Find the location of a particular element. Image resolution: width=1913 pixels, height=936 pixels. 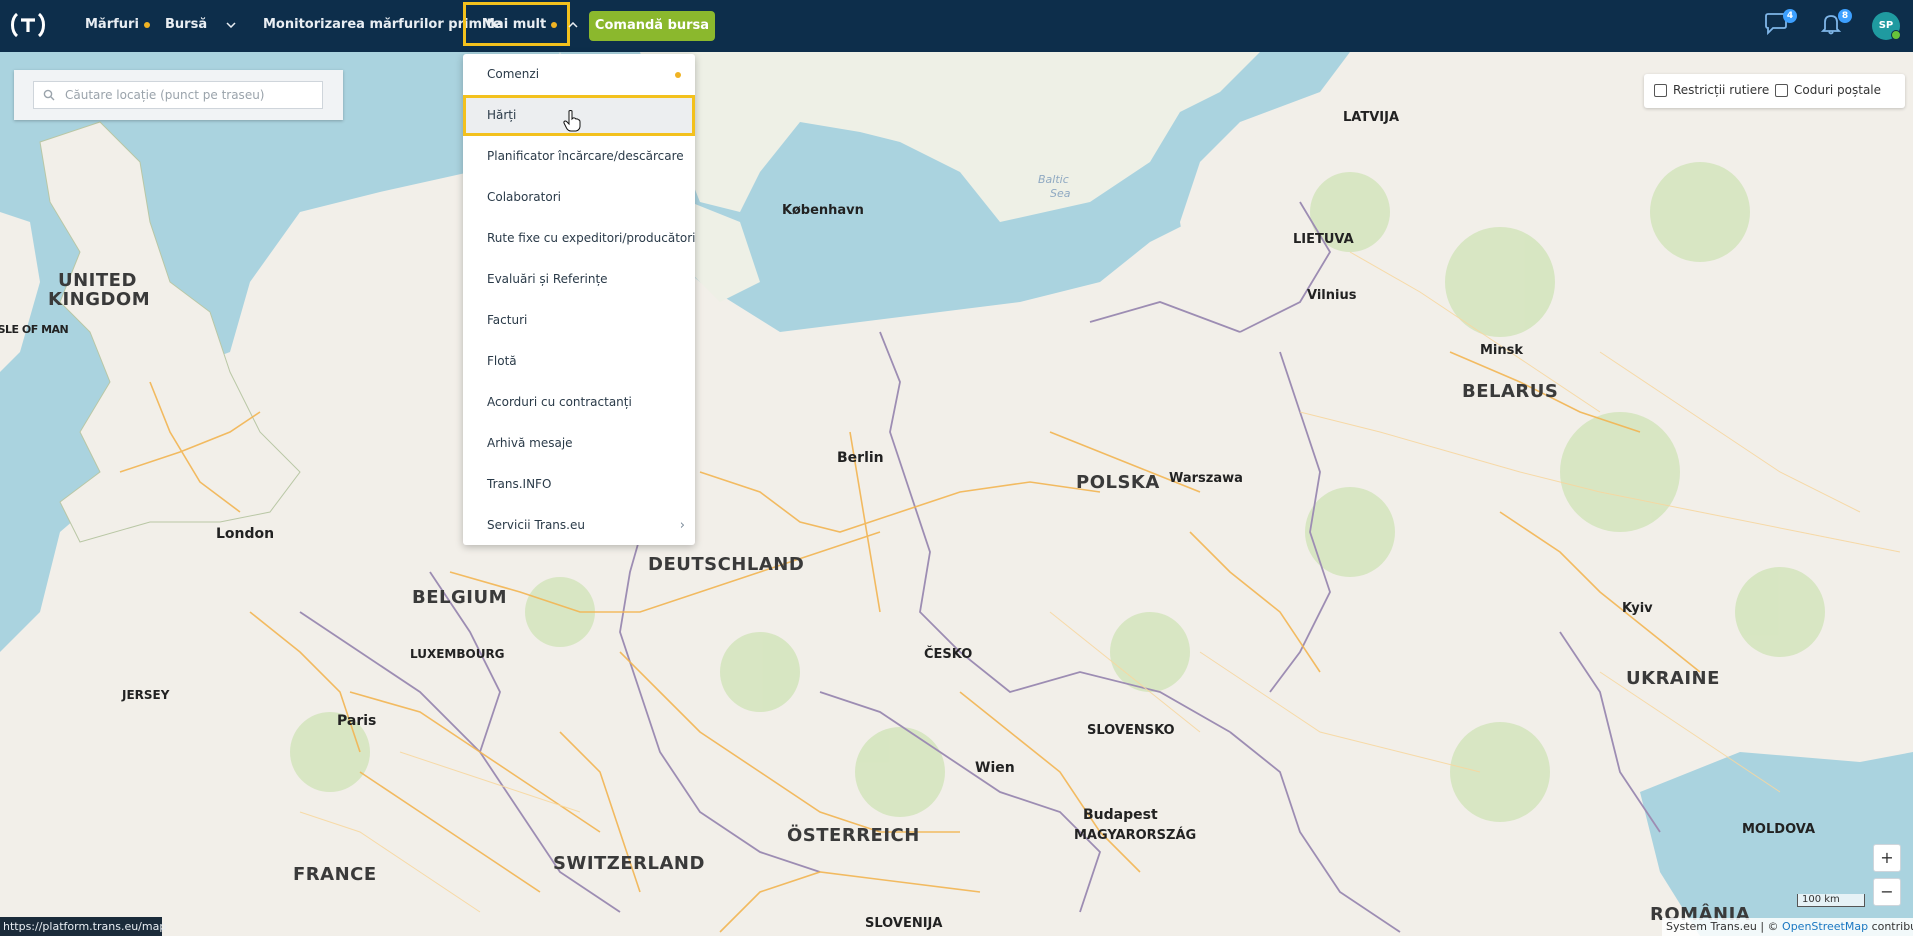

menu-item-colaboratori: Colaboratori is located at coordinates (579, 197).